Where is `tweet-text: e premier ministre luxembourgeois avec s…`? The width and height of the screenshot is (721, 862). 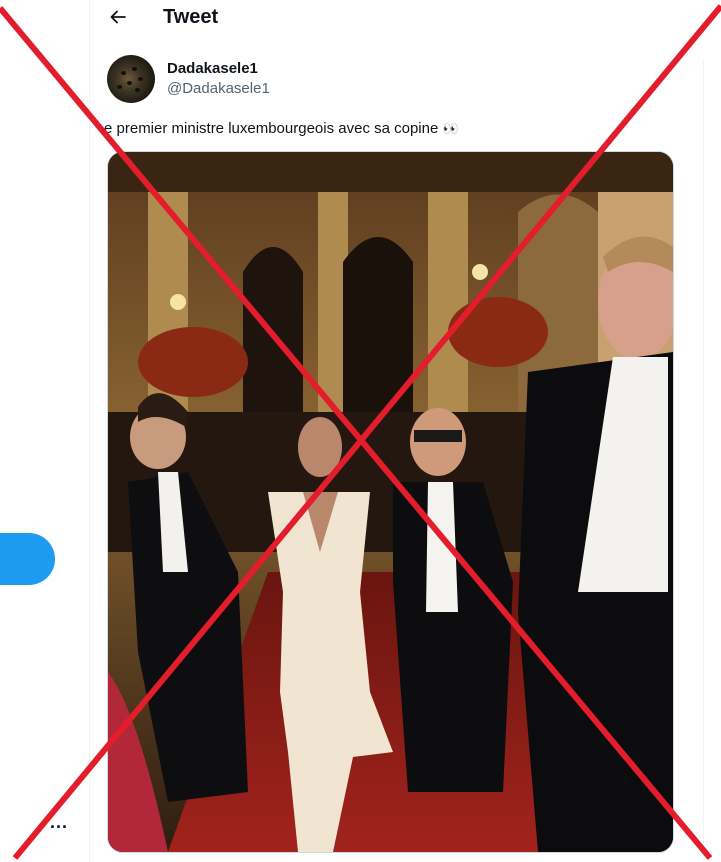
tweet-text: e premier ministre luxembourgeois avec s… is located at coordinates (282, 128).